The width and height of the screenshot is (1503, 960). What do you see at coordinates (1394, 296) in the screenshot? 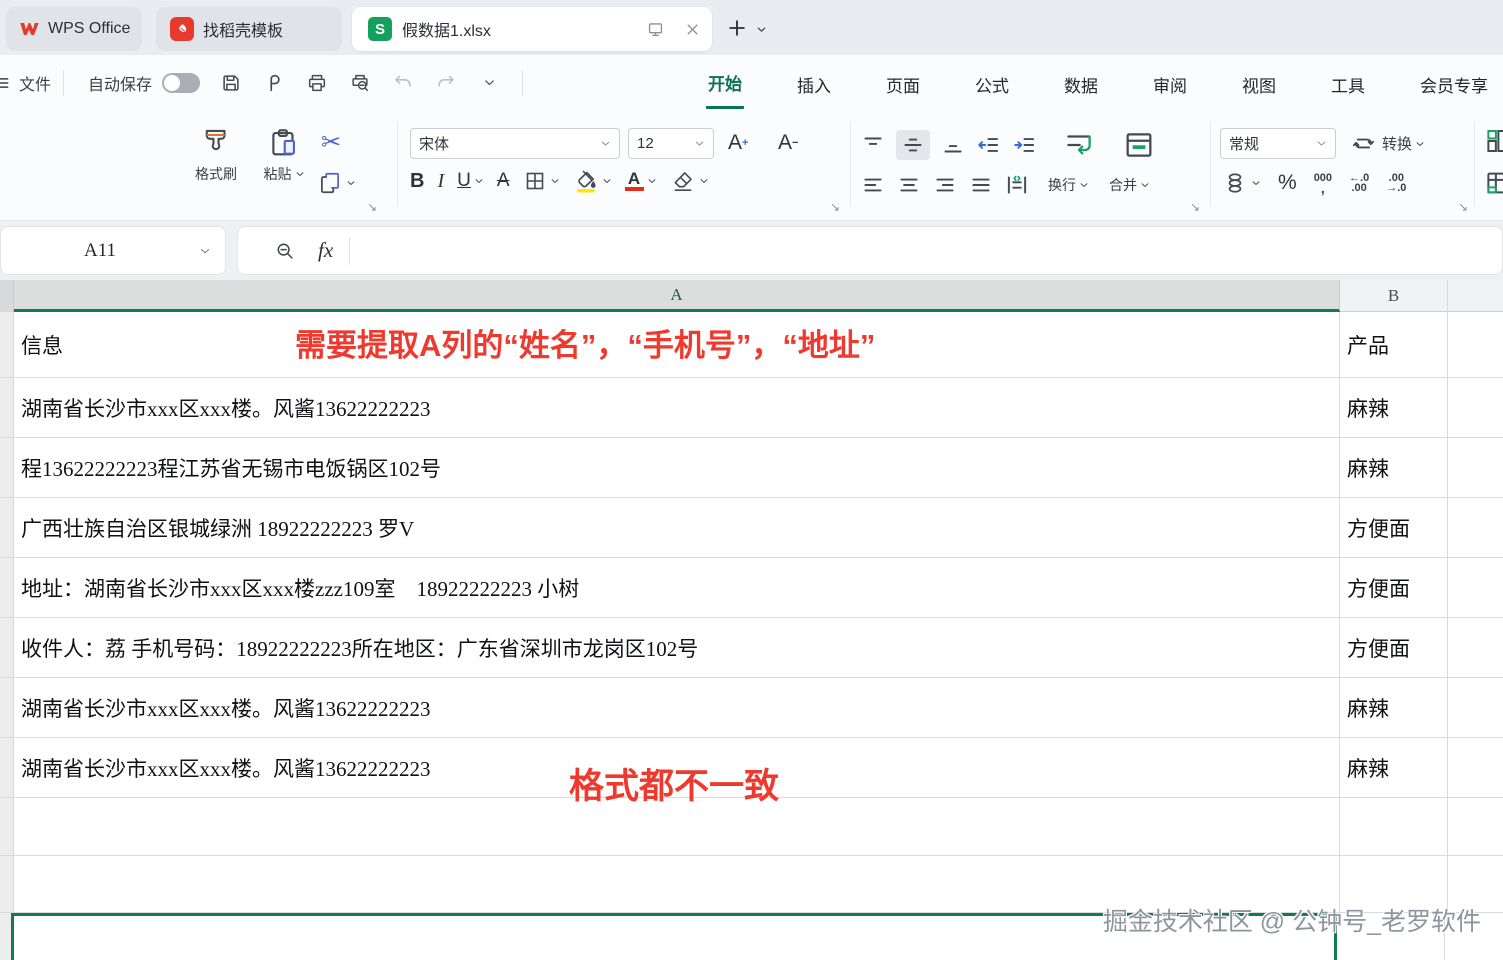
I see `column-header-b: B` at bounding box center [1394, 296].